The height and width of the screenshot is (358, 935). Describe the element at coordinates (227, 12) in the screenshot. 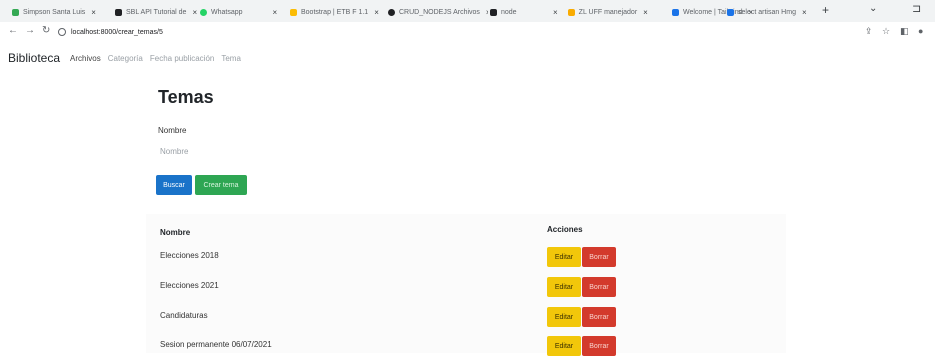

I see `tab-title: Whatsapp` at that location.